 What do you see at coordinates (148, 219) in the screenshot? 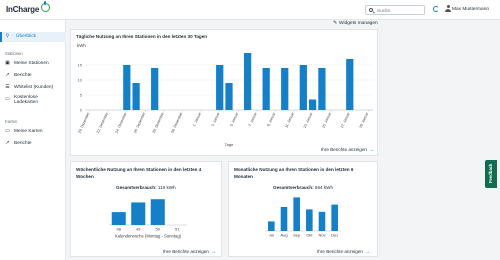
I see `weekly-usage-chart: 48 49 50 51 Kalenderwoche (Montag - Sonntag)` at bounding box center [148, 219].